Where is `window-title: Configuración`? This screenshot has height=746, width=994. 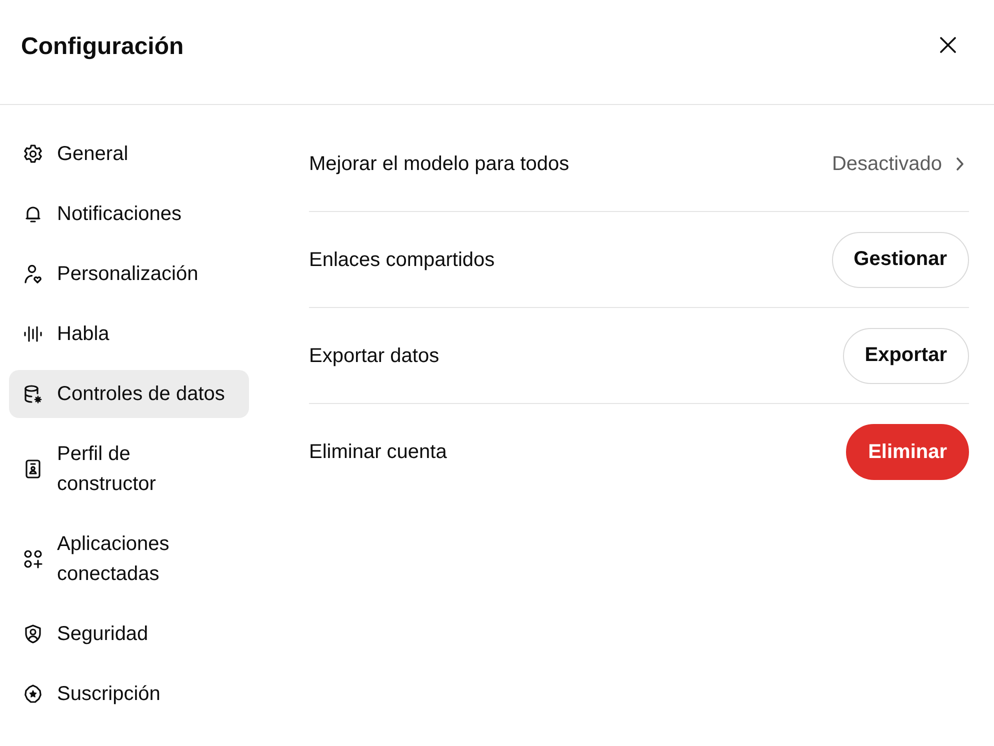 window-title: Configuración is located at coordinates (102, 47).